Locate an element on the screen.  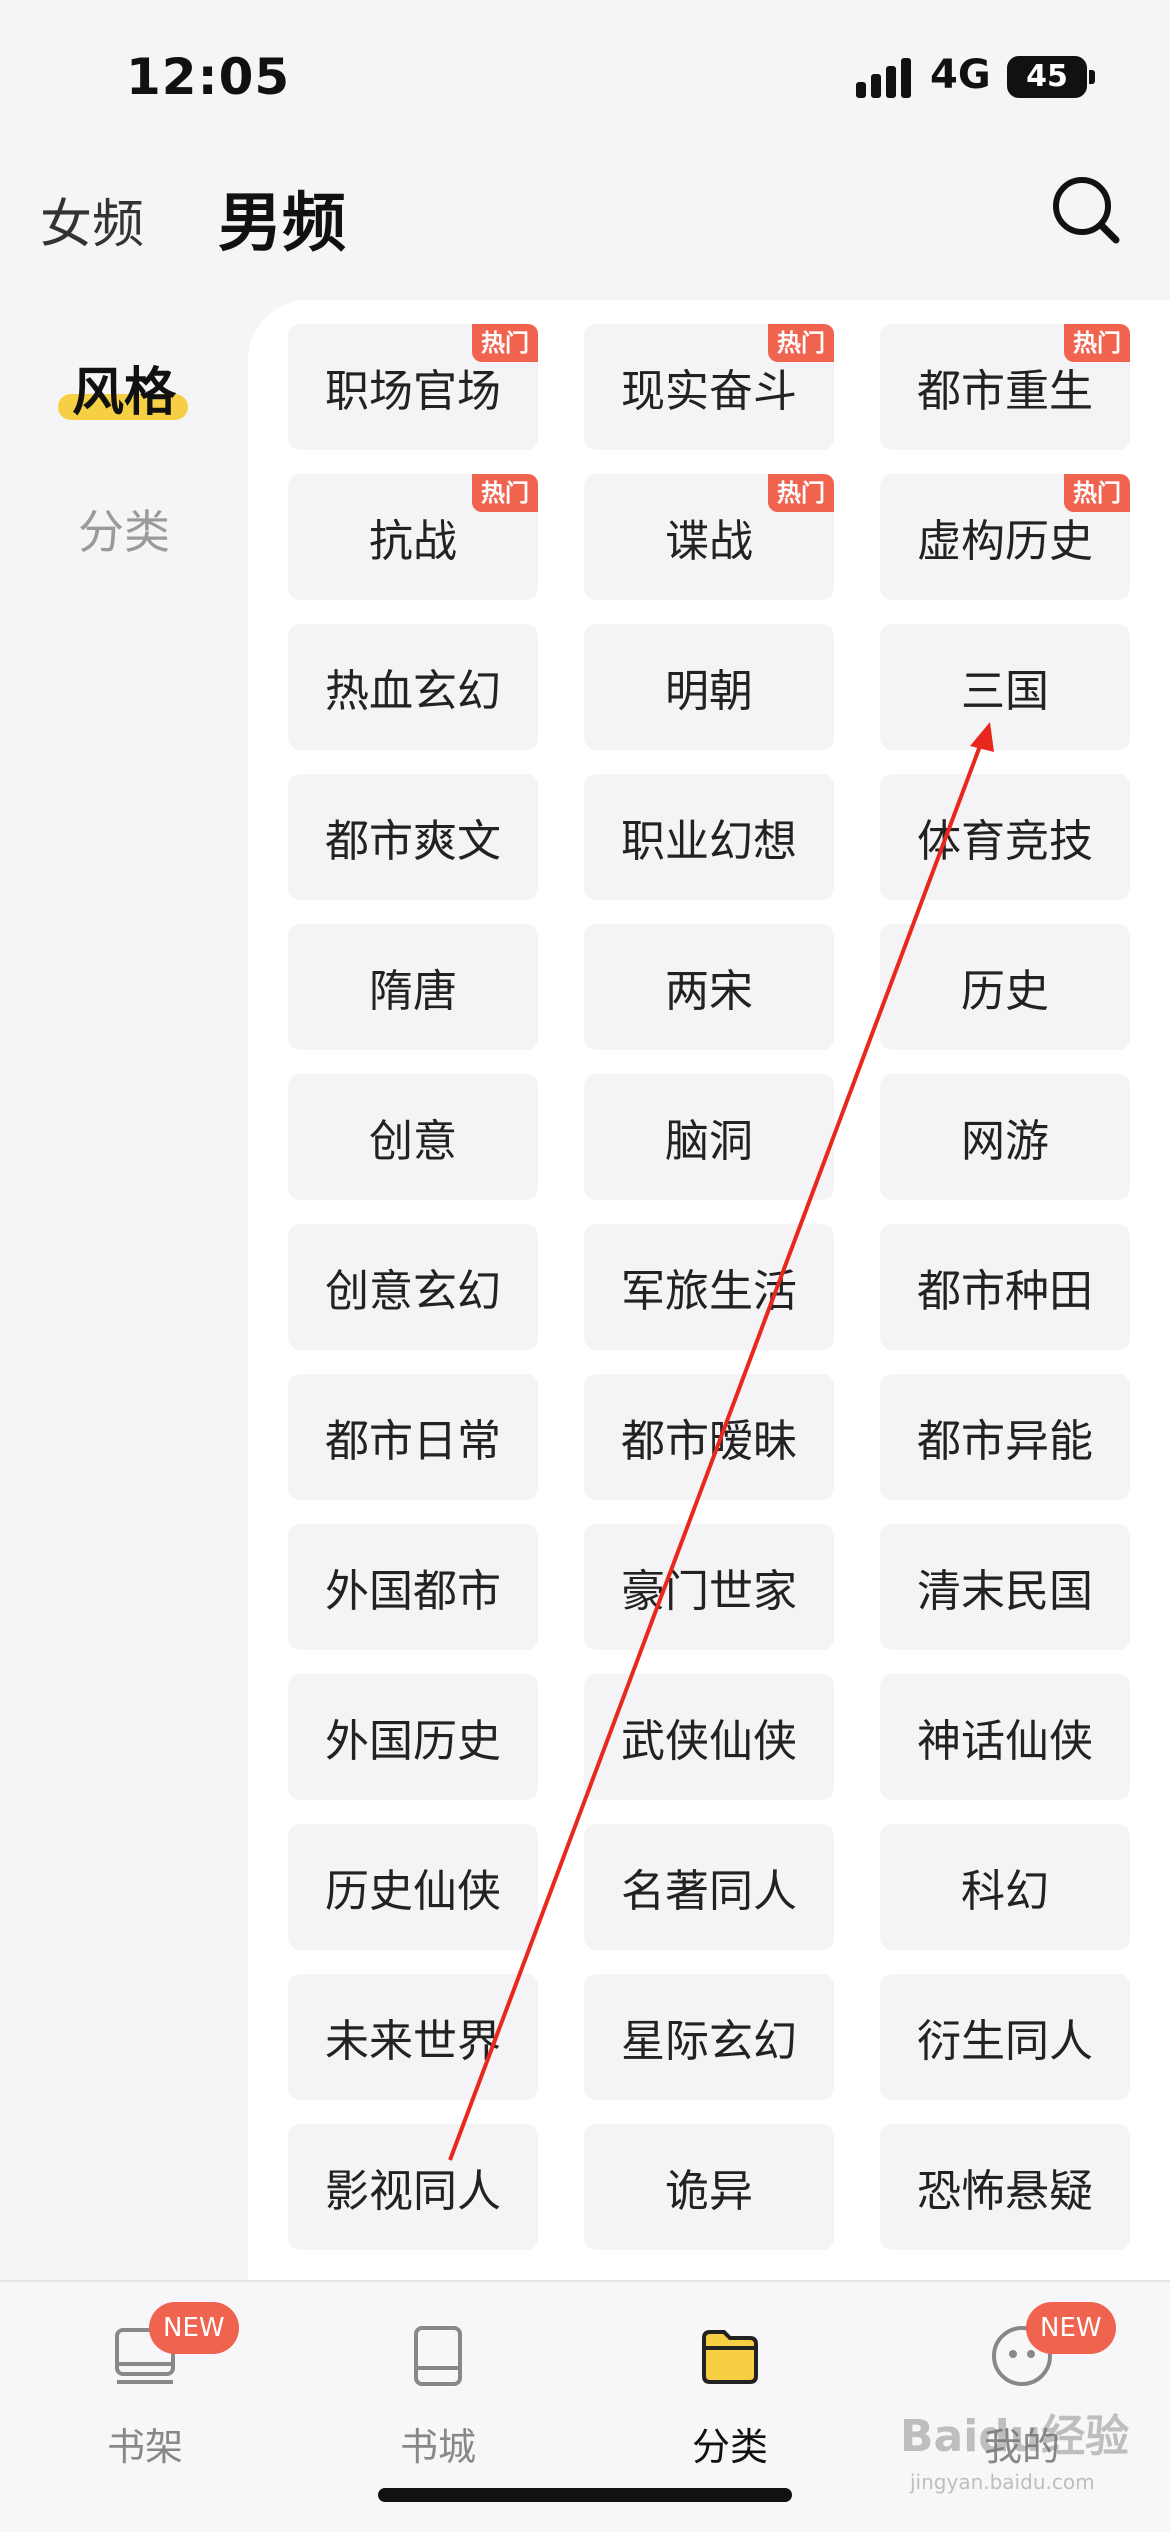
genre-tile: 影视同人 is located at coordinates (413, 2187).